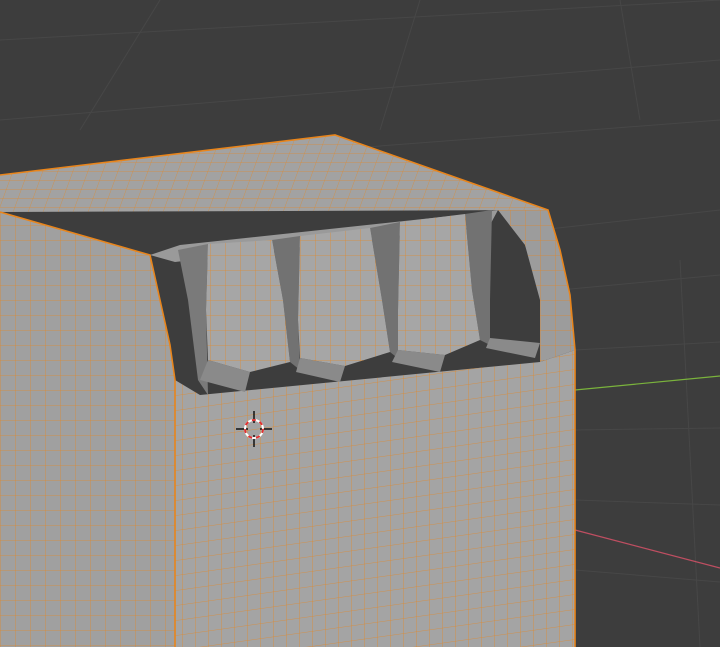 Image resolution: width=720 pixels, height=647 pixels. What do you see at coordinates (343, 293) in the screenshot?
I see `mesh-teeth` at bounding box center [343, 293].